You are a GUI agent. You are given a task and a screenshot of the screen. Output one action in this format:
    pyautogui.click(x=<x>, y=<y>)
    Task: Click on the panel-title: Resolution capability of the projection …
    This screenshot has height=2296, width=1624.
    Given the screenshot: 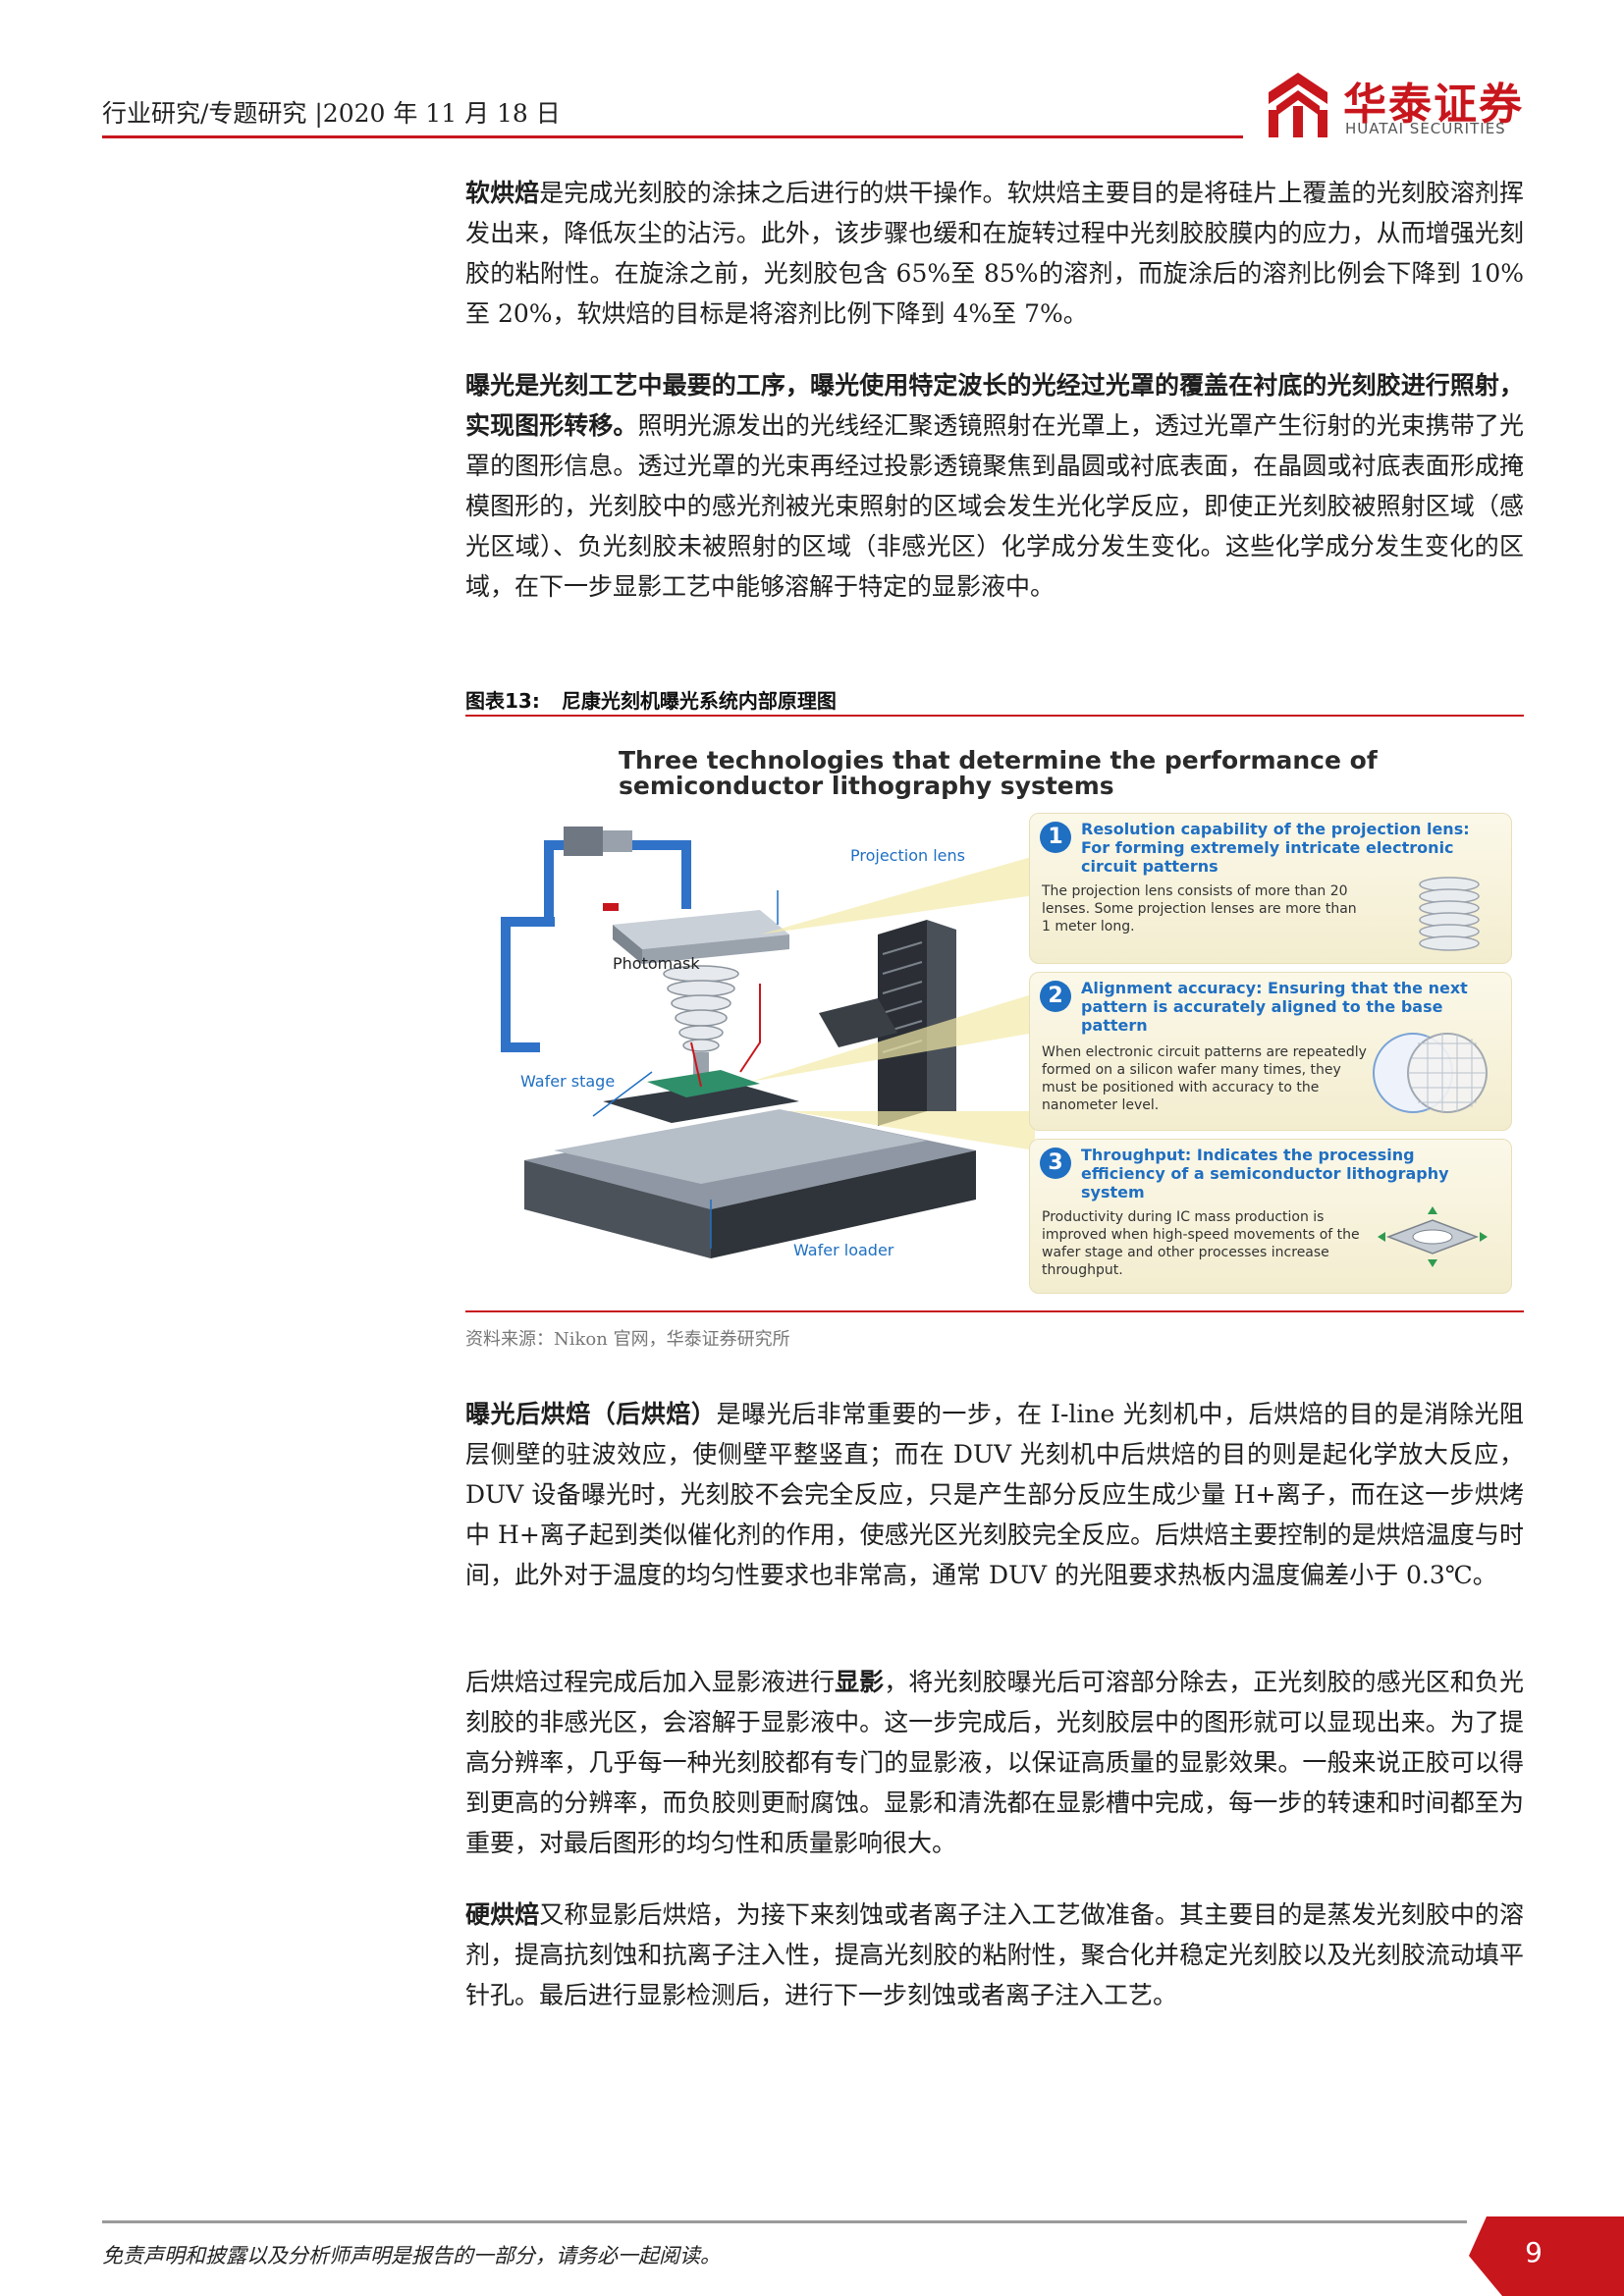 What is the action you would take?
    pyautogui.click(x=1275, y=848)
    